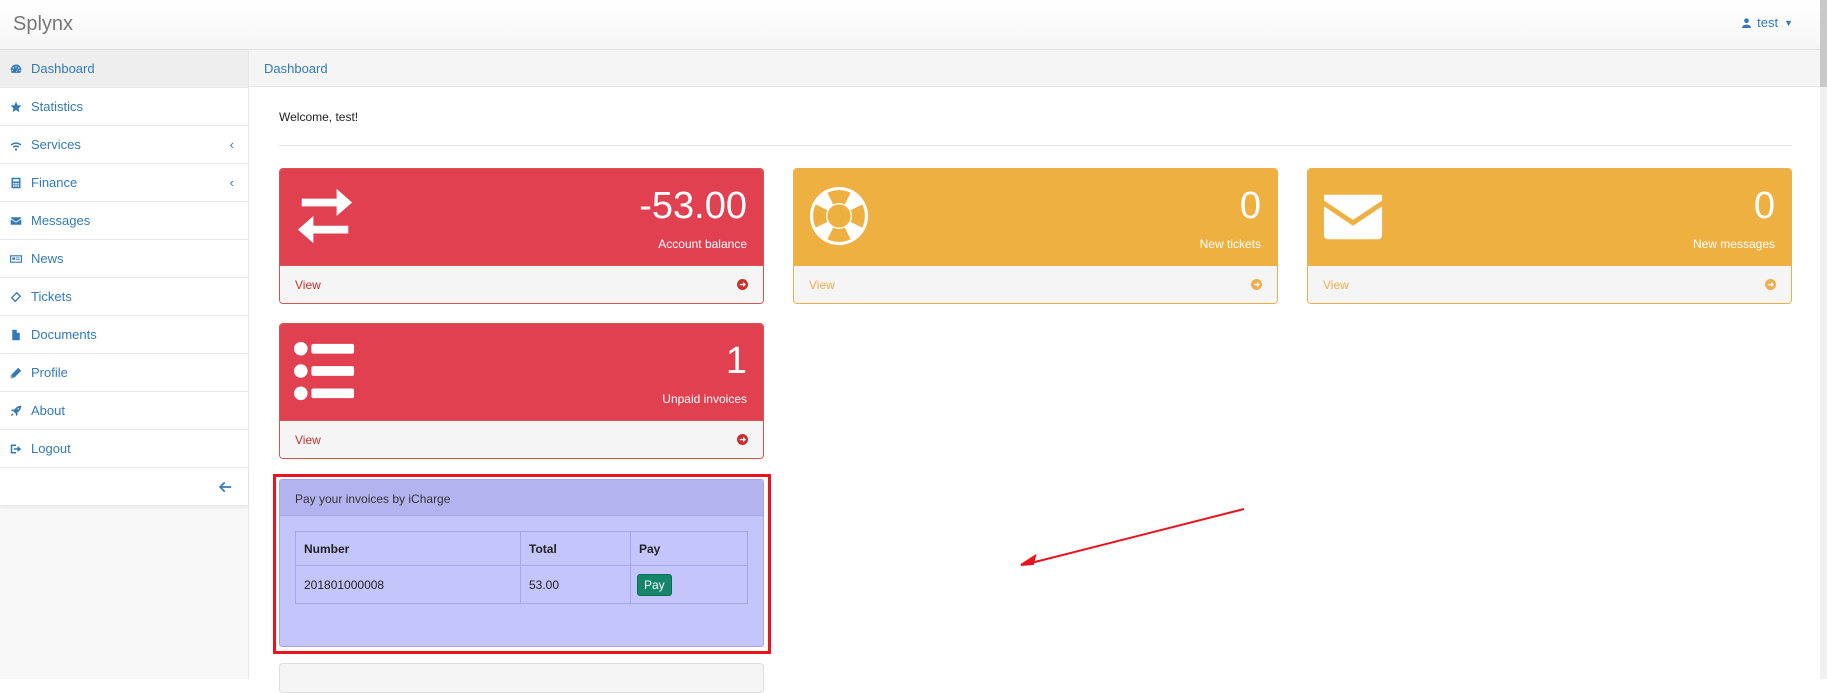  Describe the element at coordinates (124, 69) in the screenshot. I see `sidebar-item-dashboard: Dashboard` at that location.